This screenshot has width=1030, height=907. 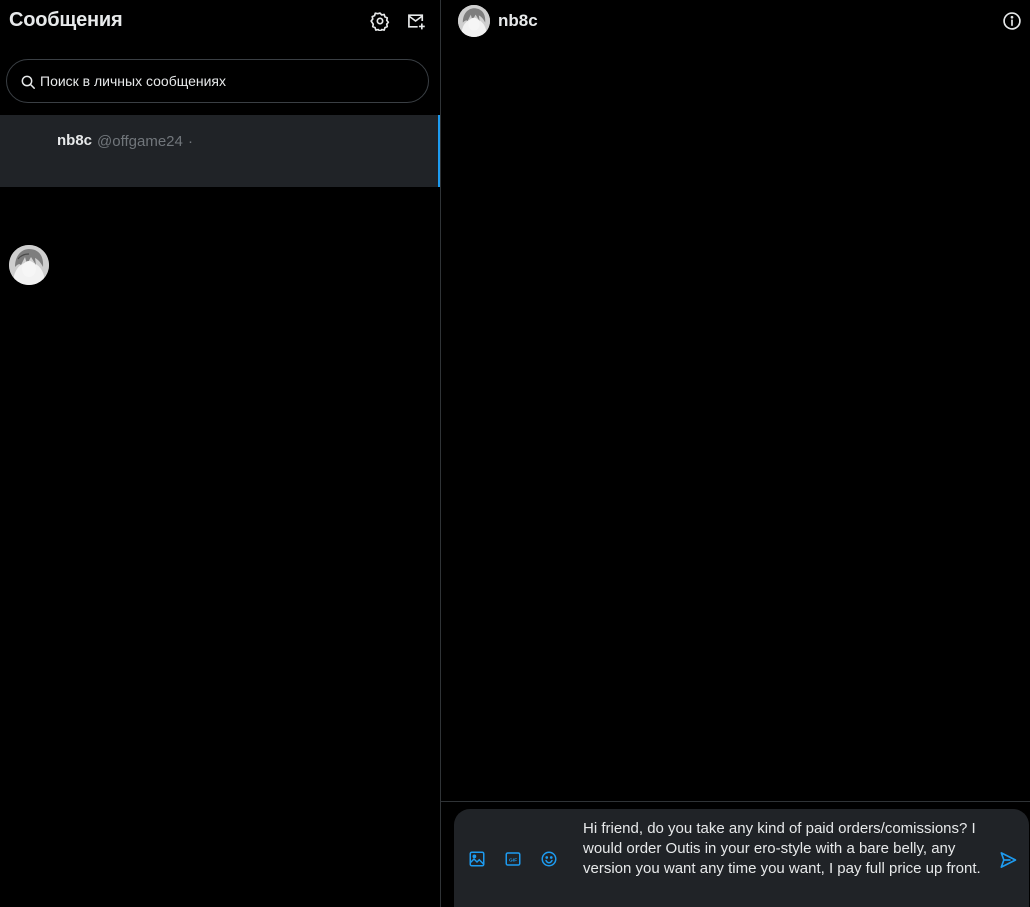 What do you see at coordinates (1012, 21) in the screenshot?
I see `info-icon` at bounding box center [1012, 21].